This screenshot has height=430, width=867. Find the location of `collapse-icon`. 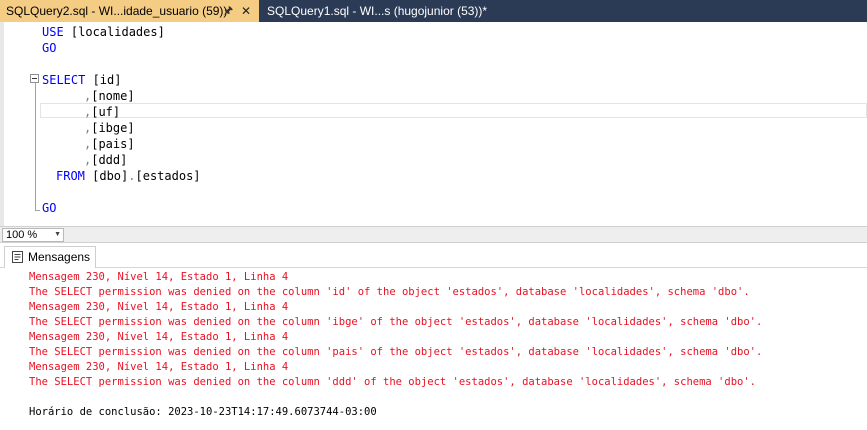

collapse-icon is located at coordinates (34, 78).